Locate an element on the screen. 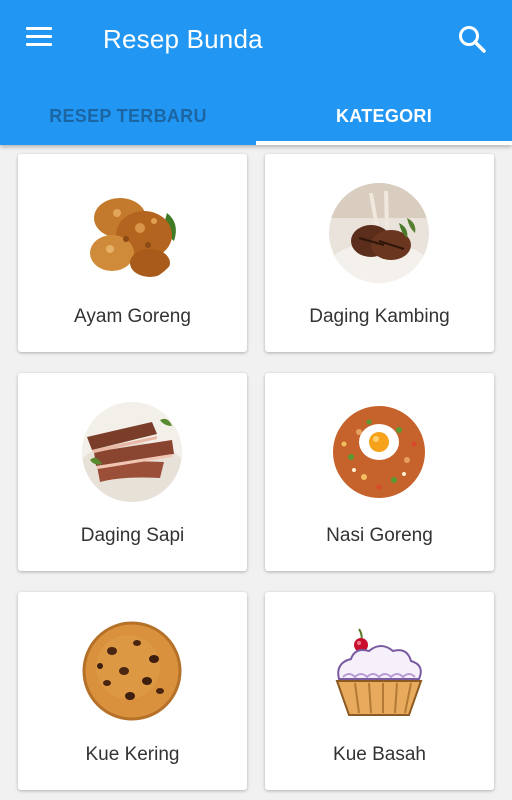 Image resolution: width=512 pixels, height=800 pixels. category-label: Daging Kambing is located at coordinates (379, 316).